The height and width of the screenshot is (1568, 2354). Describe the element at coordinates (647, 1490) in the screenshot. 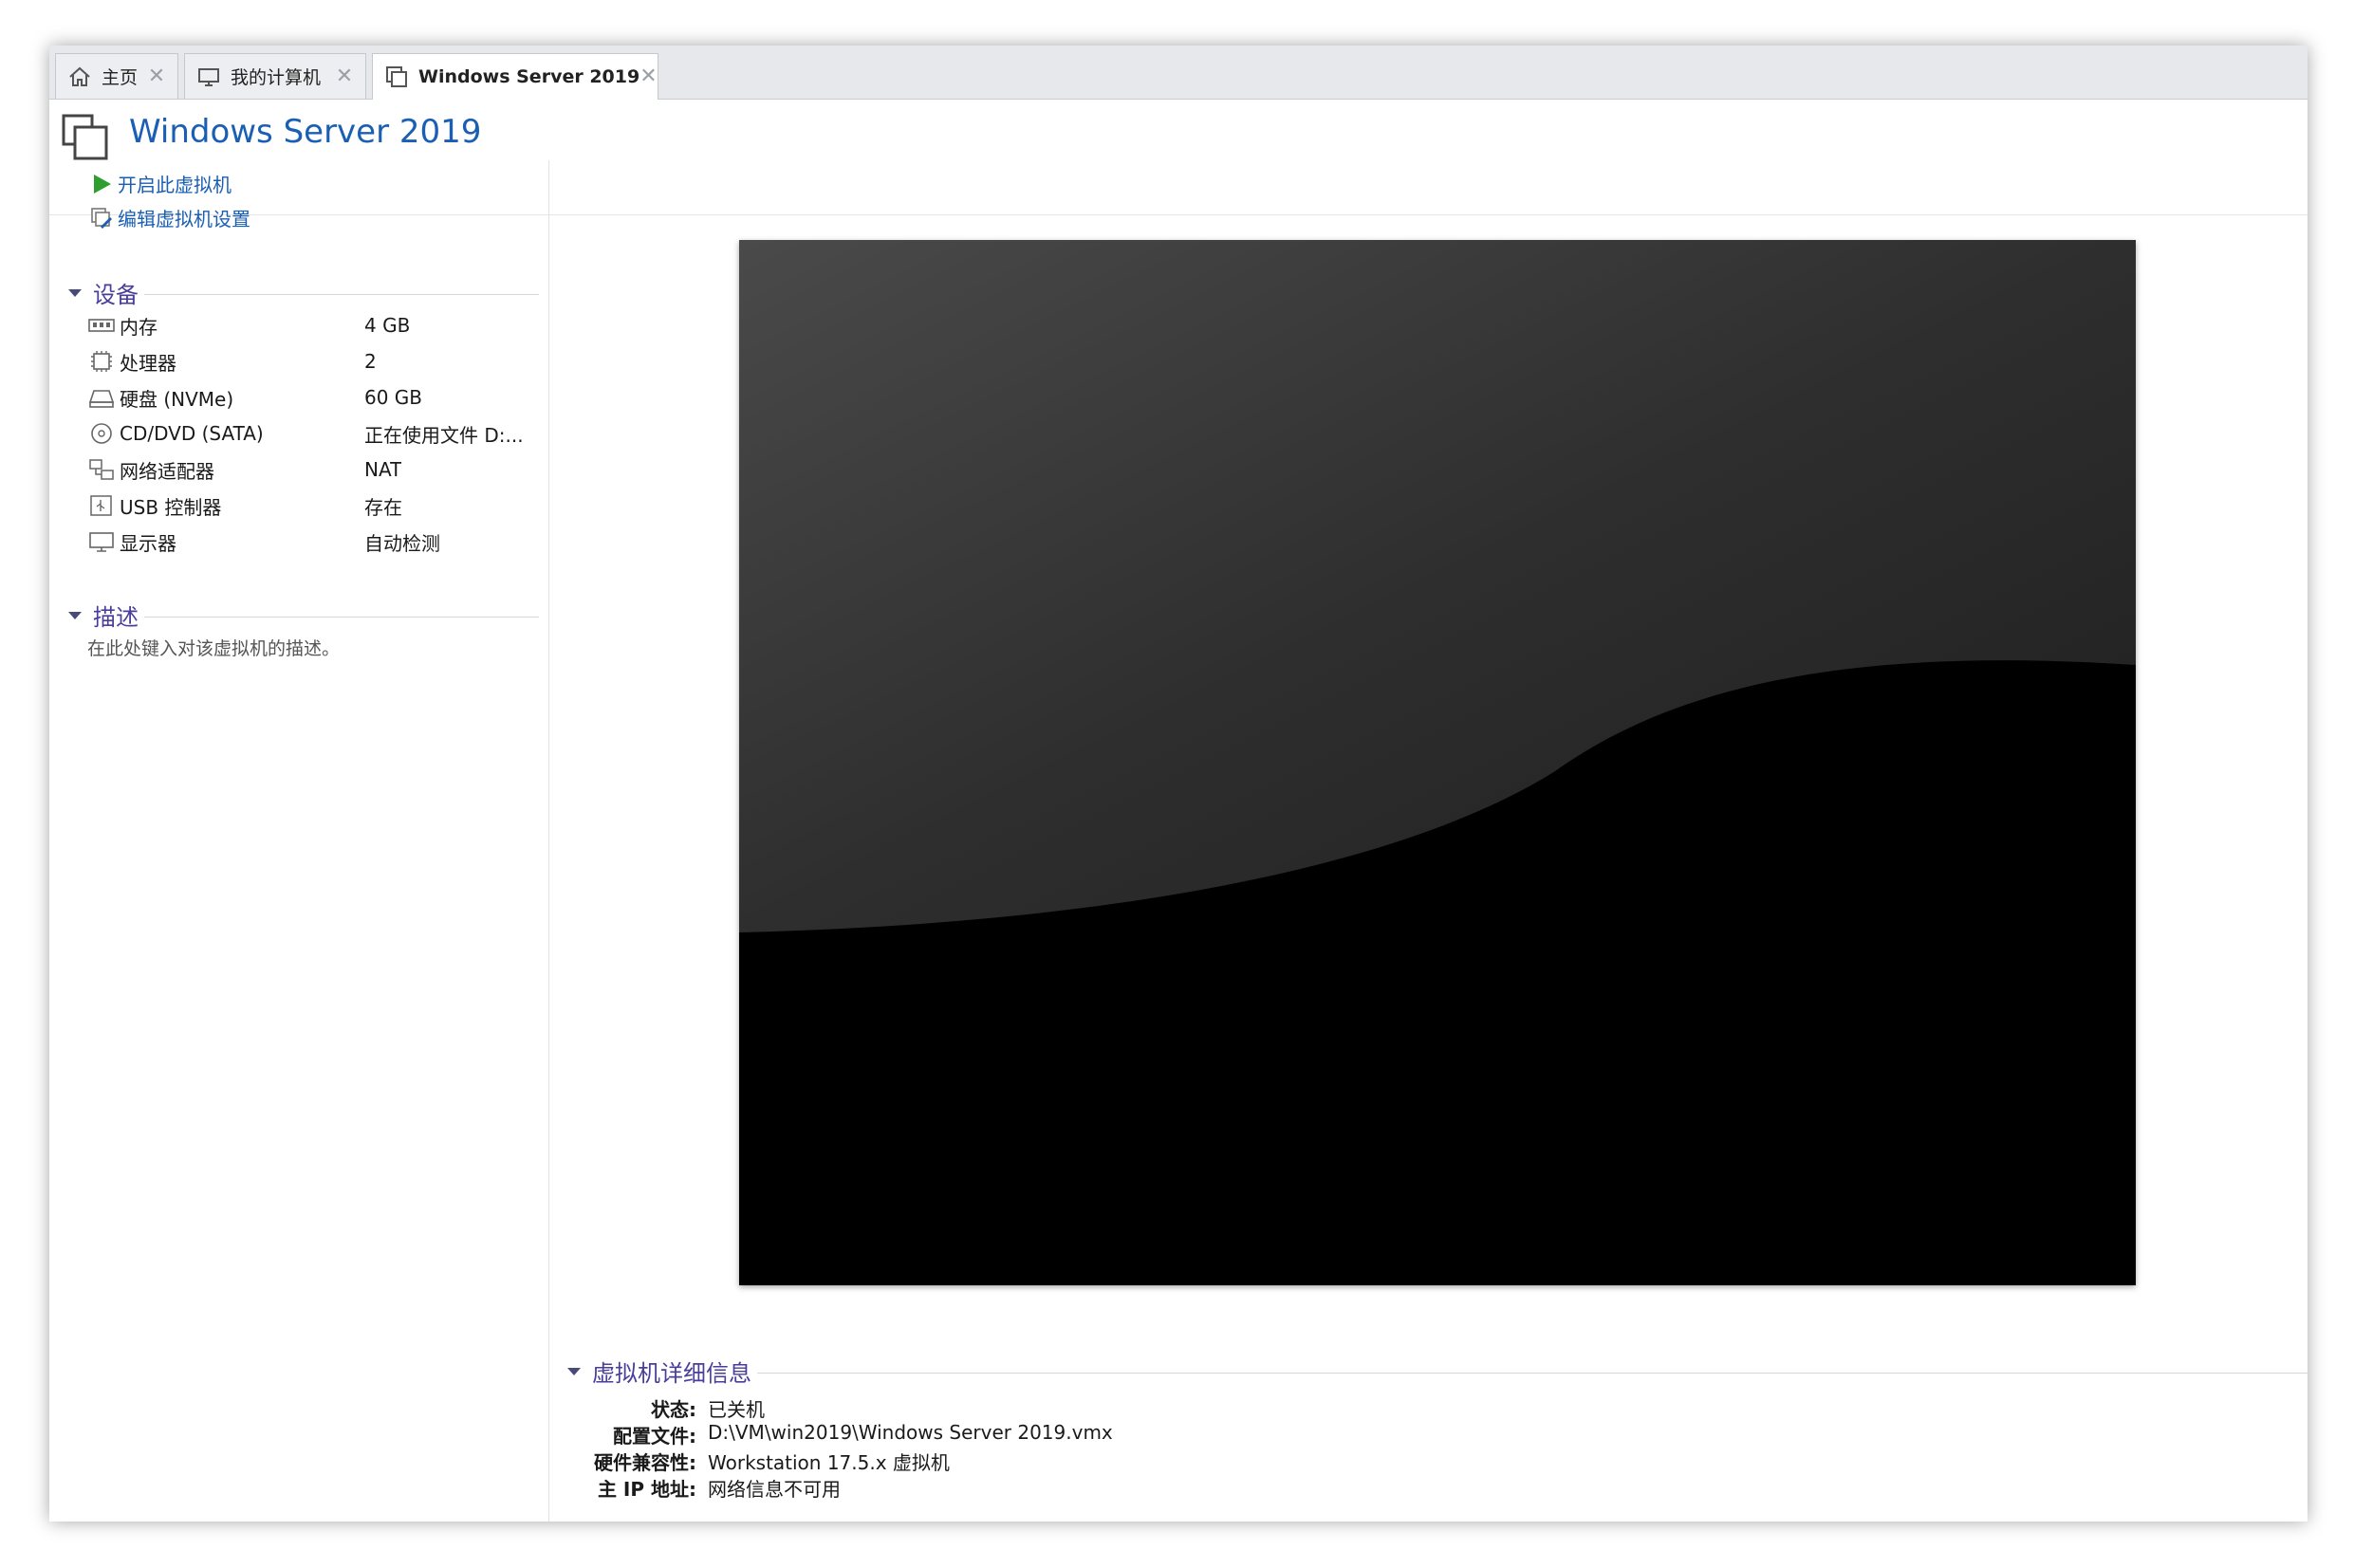

I see `detail-key: 主 IP 地址:` at that location.